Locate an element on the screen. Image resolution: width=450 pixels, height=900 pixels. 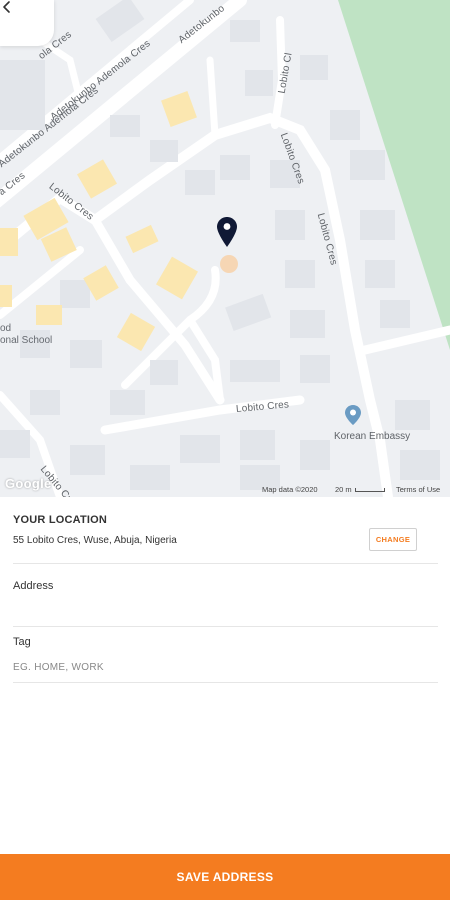
save-address-button: SAVE ADDRESS is located at coordinates (225, 877).